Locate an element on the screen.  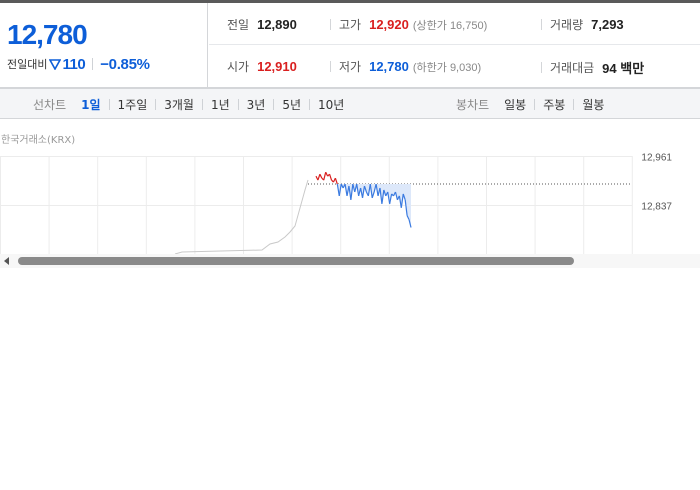
tab-candle-daily: 일봉 is located at coordinates (515, 104).